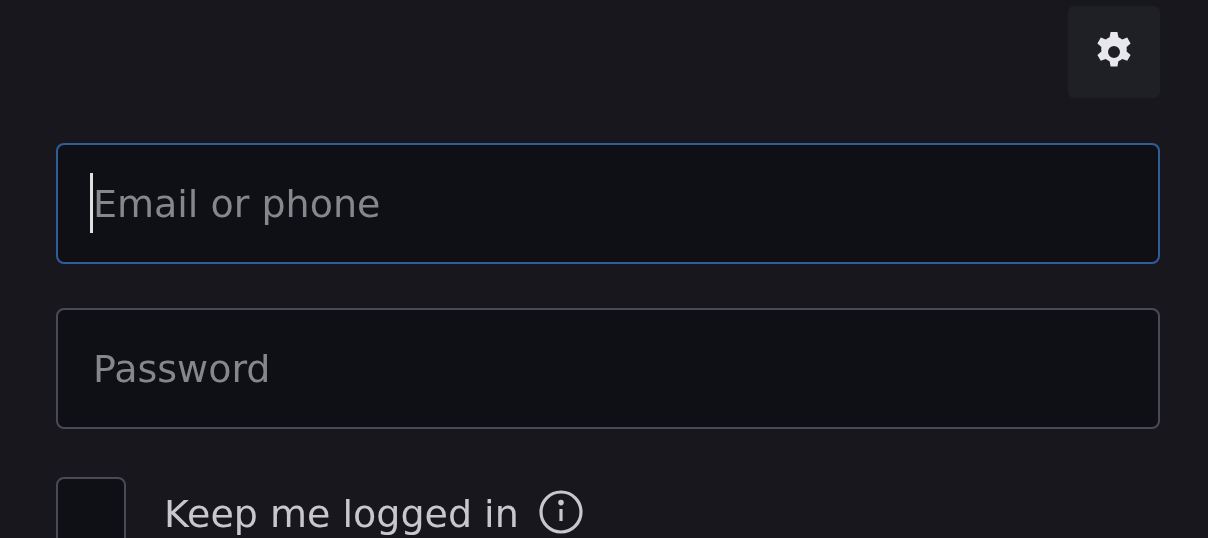 The height and width of the screenshot is (538, 1208). What do you see at coordinates (341, 514) in the screenshot?
I see `checkbox-label: Keep me logged in` at bounding box center [341, 514].